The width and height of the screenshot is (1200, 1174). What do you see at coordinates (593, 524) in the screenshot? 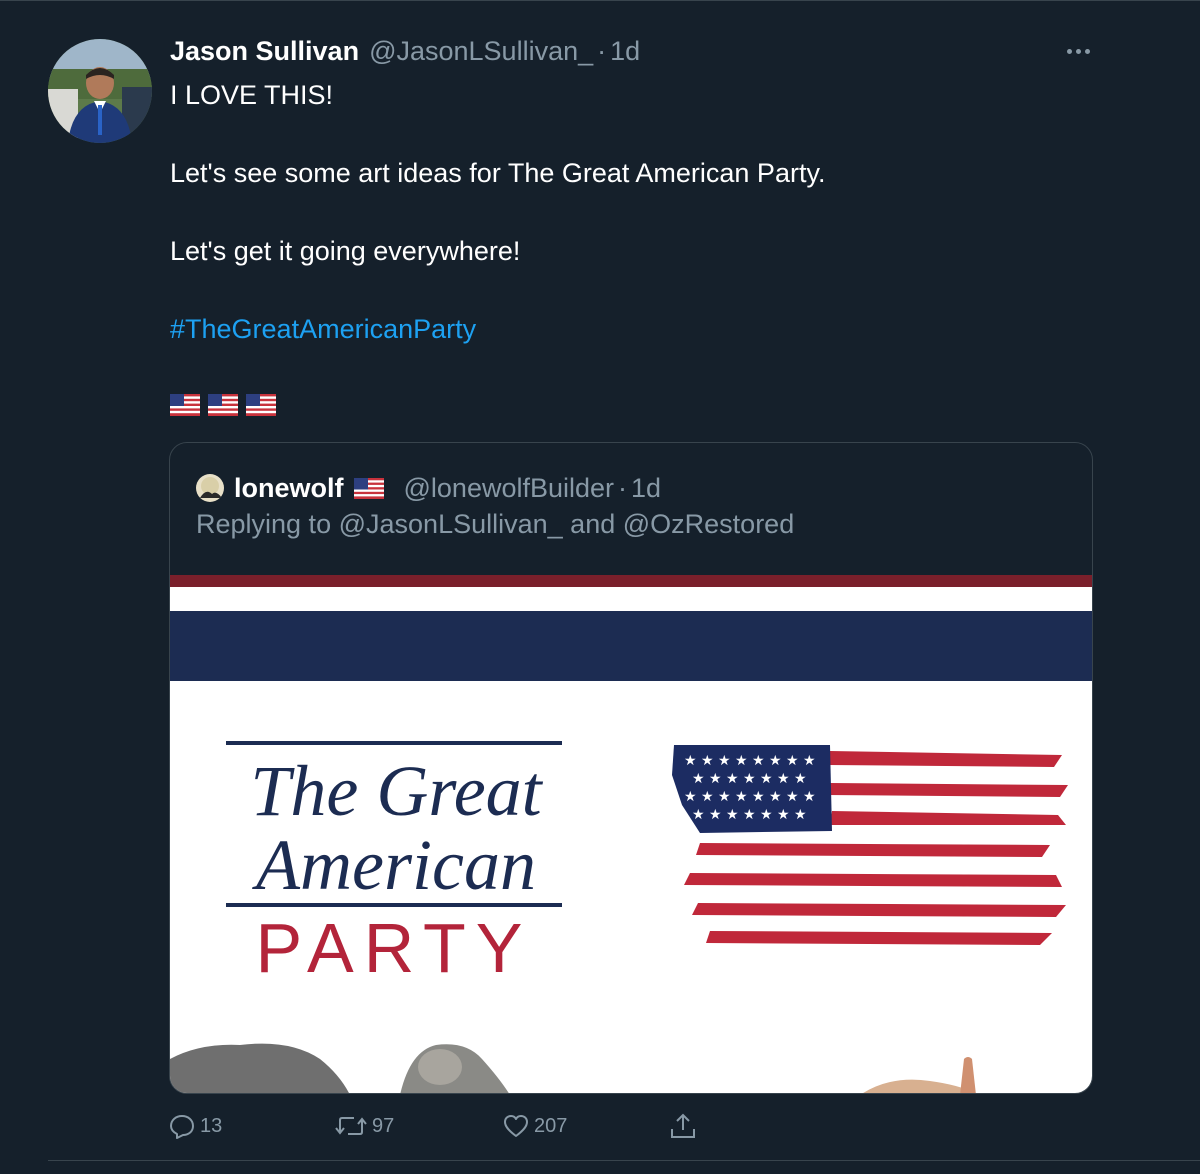
I see `reply-joiner: and` at bounding box center [593, 524].